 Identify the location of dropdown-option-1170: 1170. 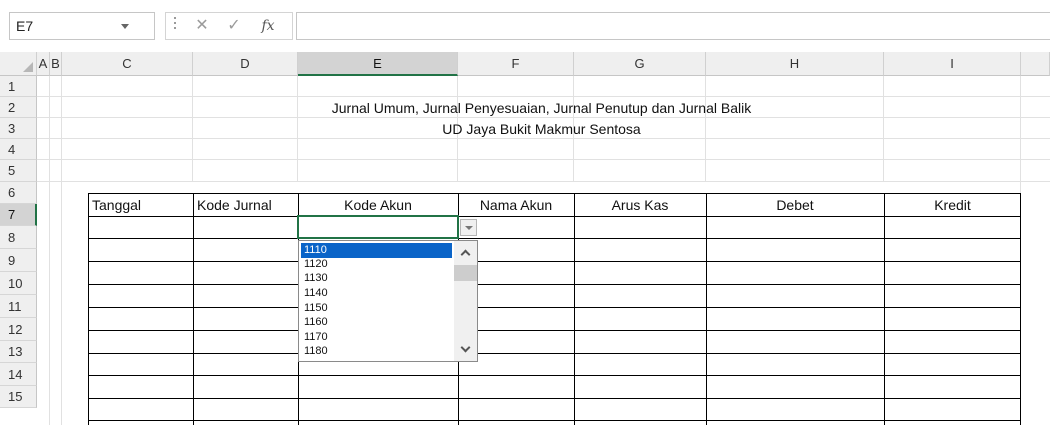
(376, 337).